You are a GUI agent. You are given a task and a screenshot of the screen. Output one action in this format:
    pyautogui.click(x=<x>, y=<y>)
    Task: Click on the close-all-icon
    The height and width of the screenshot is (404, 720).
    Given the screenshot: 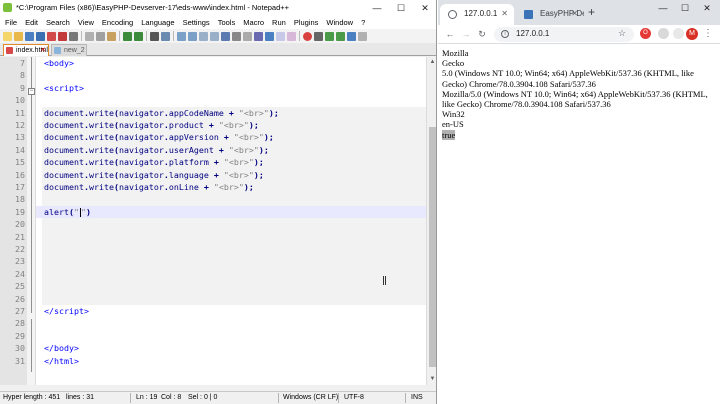 What is the action you would take?
    pyautogui.click(x=62, y=36)
    